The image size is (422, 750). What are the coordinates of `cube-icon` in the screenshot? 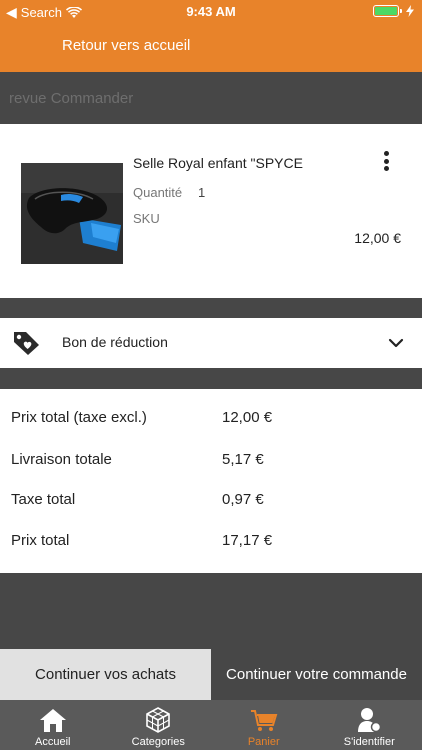 It's located at (158, 720).